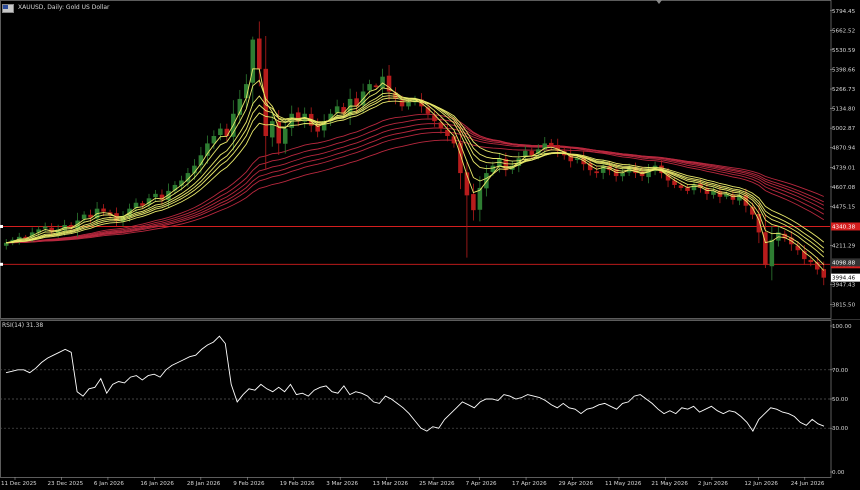  What do you see at coordinates (157, 484) in the screenshot?
I see `time-tick-label: 16 Jan 2026` at bounding box center [157, 484].